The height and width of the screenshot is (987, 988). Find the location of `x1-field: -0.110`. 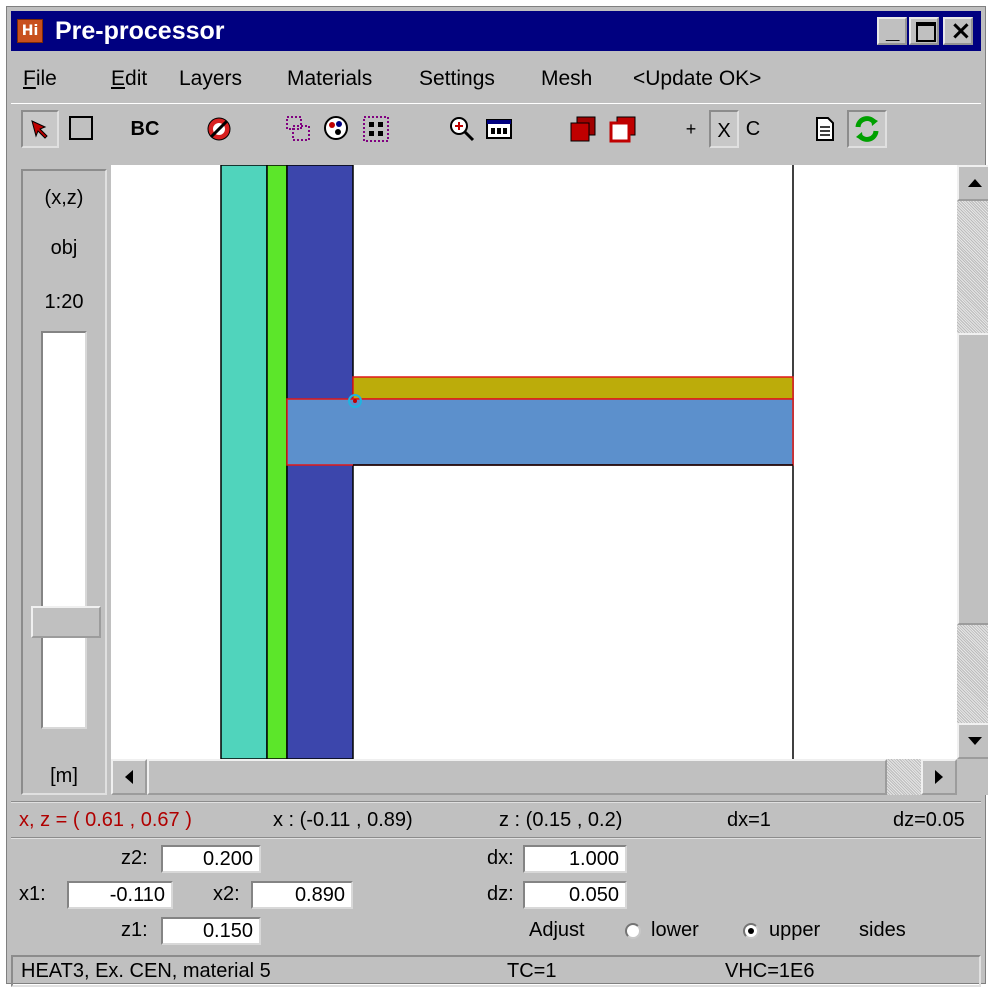

x1-field: -0.110 is located at coordinates (120, 895).